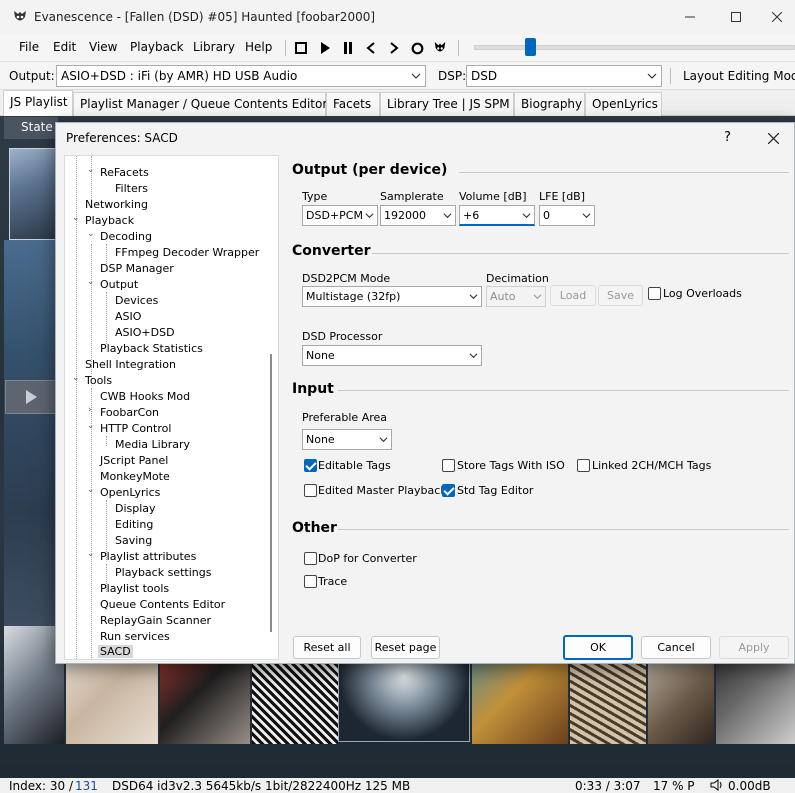 This screenshot has width=795, height=793. Describe the element at coordinates (109, 220) in the screenshot. I see `tree-item-playback: Playback` at that location.